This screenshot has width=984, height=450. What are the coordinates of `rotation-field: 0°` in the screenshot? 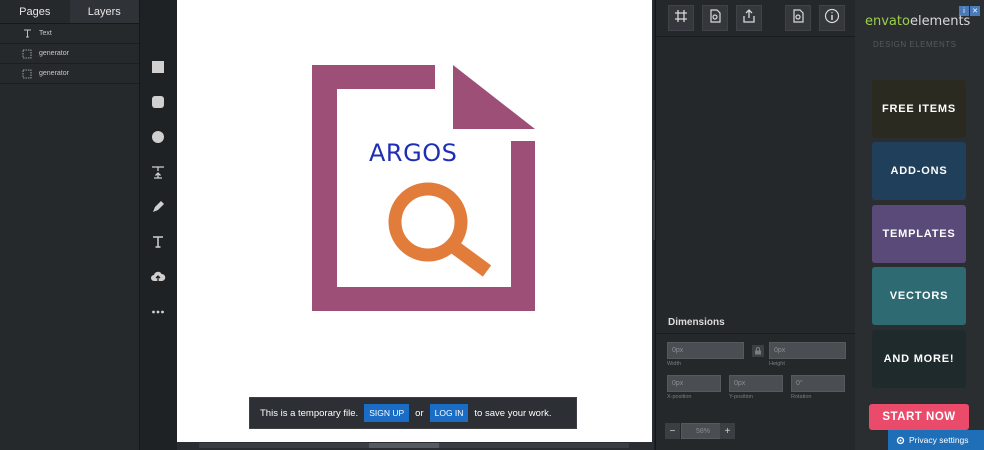 It's located at (818, 383).